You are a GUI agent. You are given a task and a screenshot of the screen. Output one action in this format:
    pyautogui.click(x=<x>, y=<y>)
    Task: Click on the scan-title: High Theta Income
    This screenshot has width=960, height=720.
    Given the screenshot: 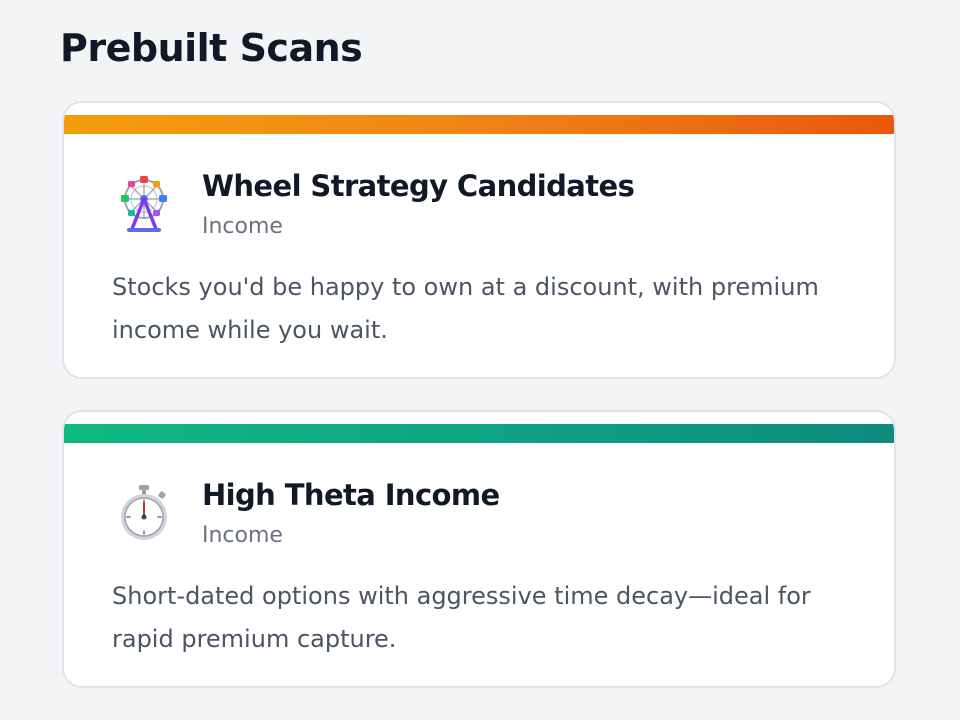 What is the action you would take?
    pyautogui.click(x=351, y=495)
    